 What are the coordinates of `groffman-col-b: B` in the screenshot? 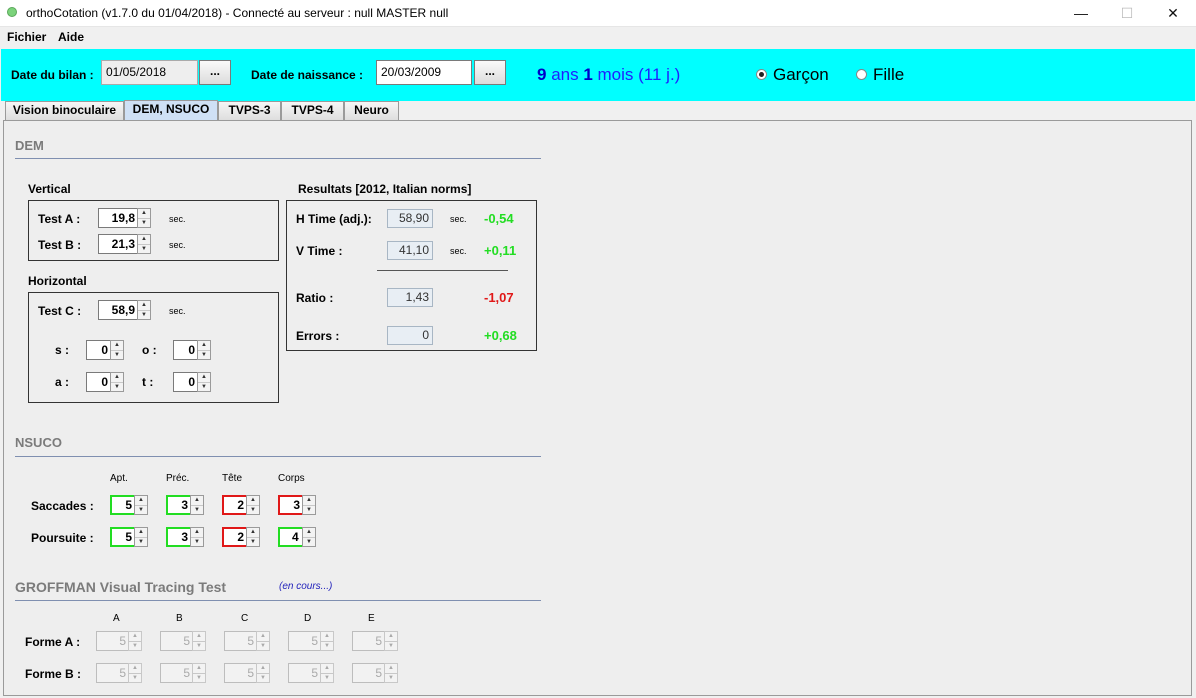 It's located at (179, 618).